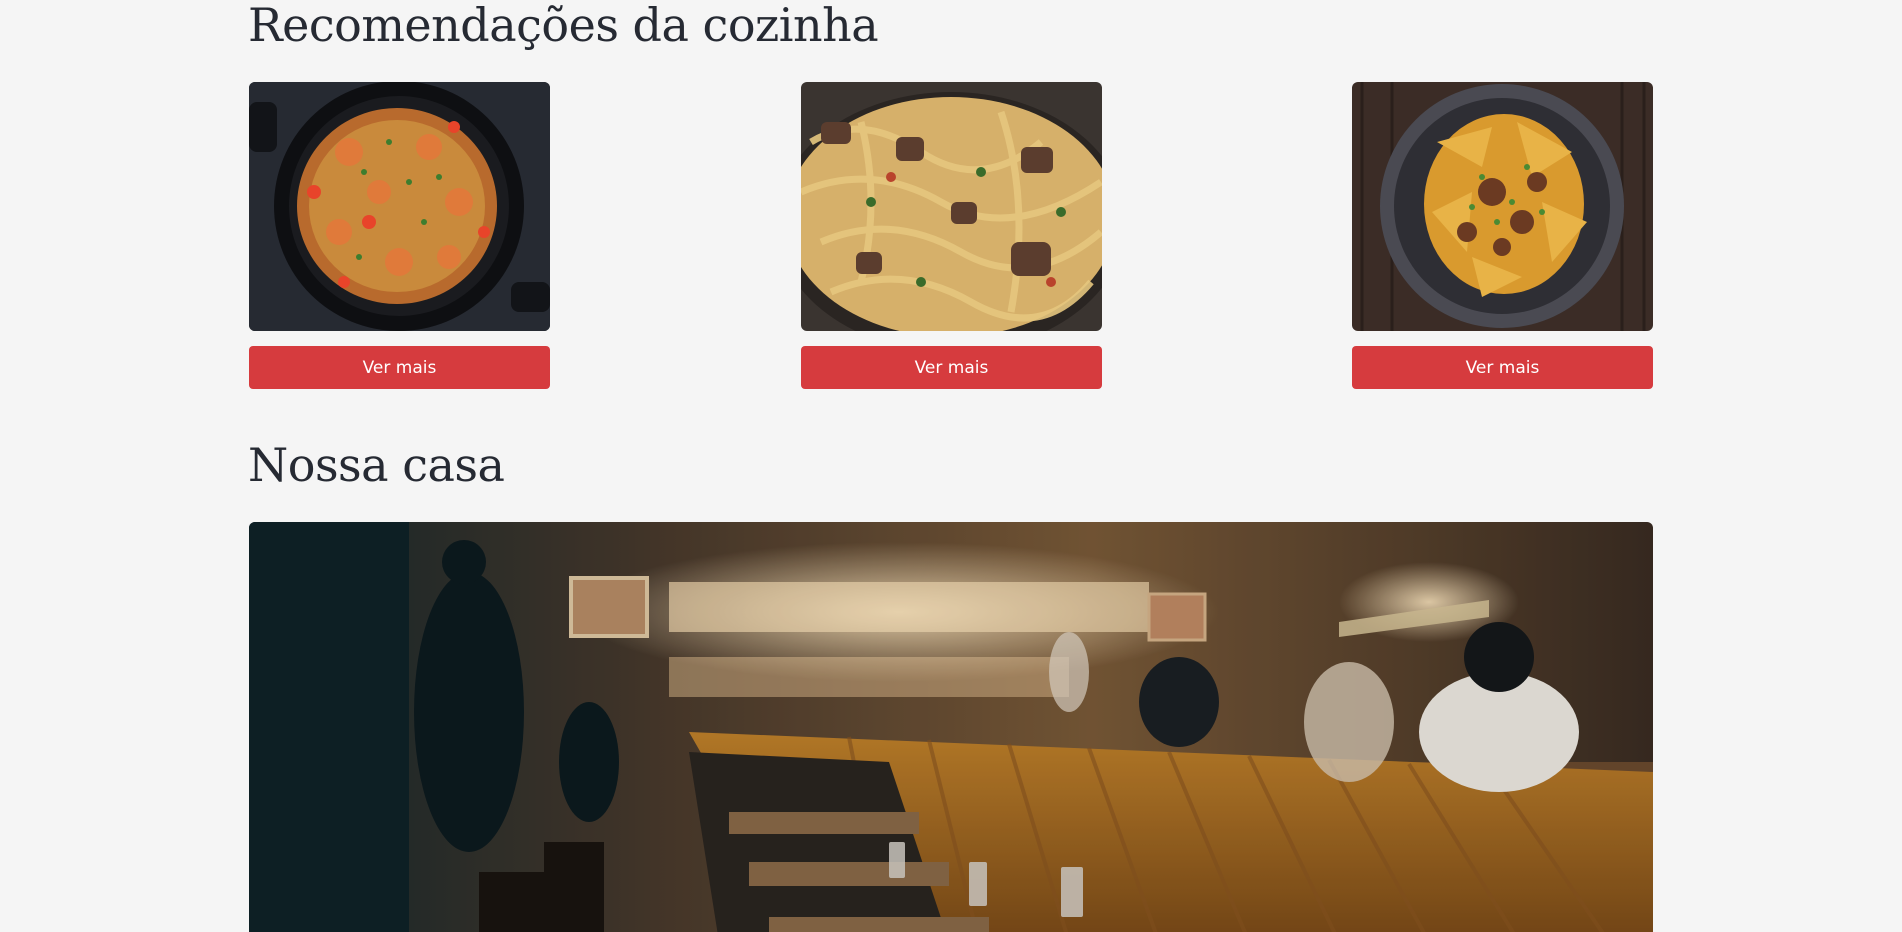 The width and height of the screenshot is (1902, 932). Describe the element at coordinates (1502, 206) in the screenshot. I see `pappardelle-ragu-image` at that location.